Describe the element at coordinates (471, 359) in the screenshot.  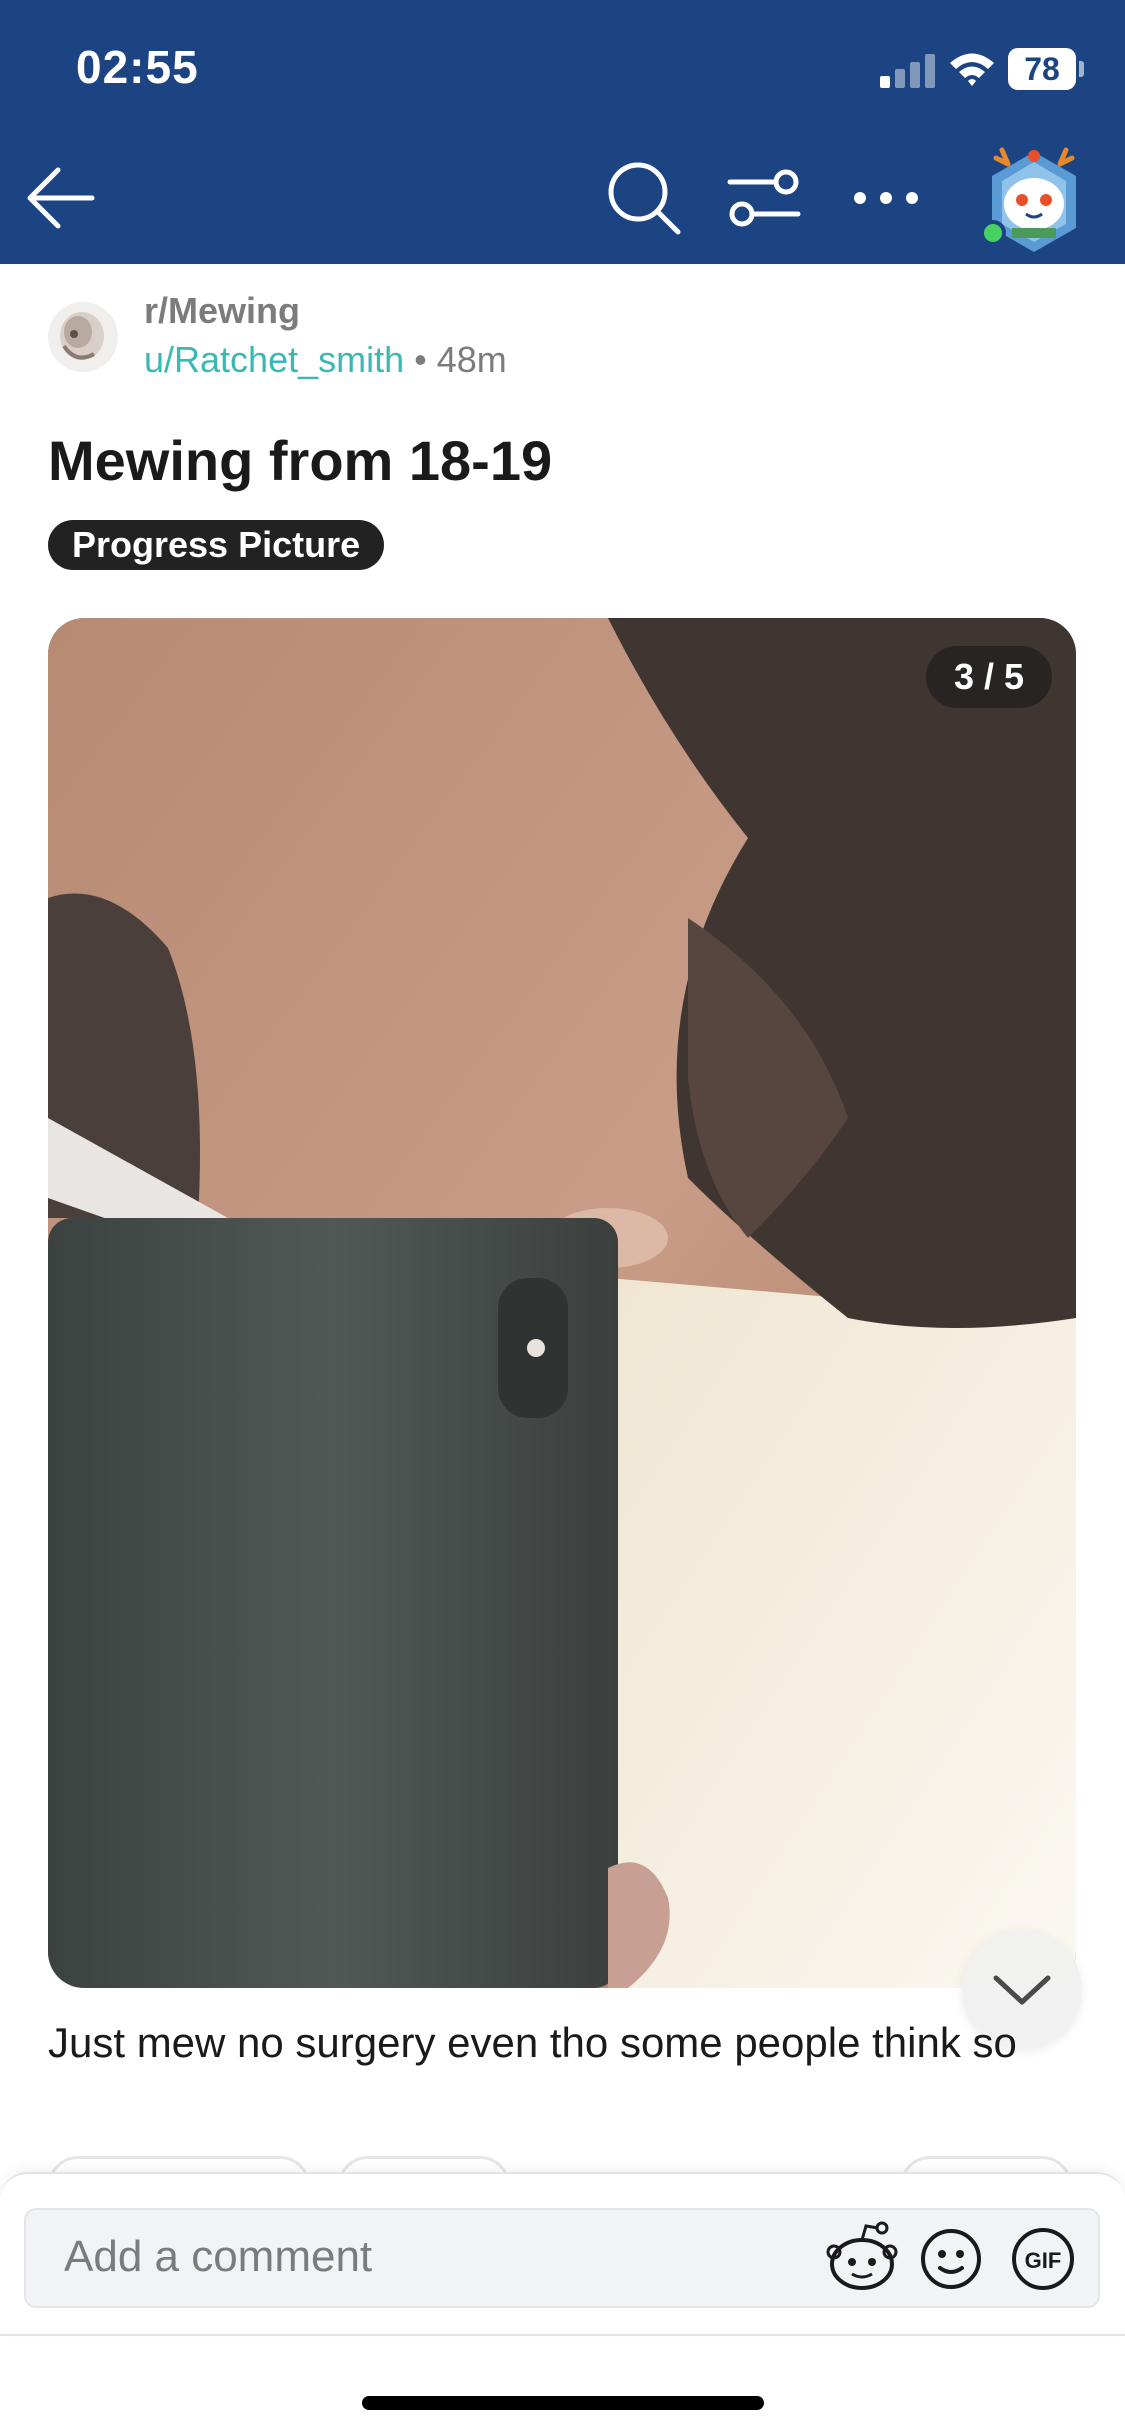
I see `post-age: 48m` at that location.